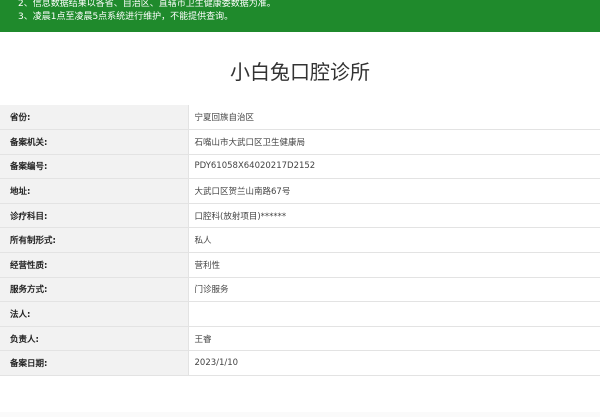  Describe the element at coordinates (393, 142) in the screenshot. I see `row-value: 石嘴山市大武口区卫生健康局` at that location.